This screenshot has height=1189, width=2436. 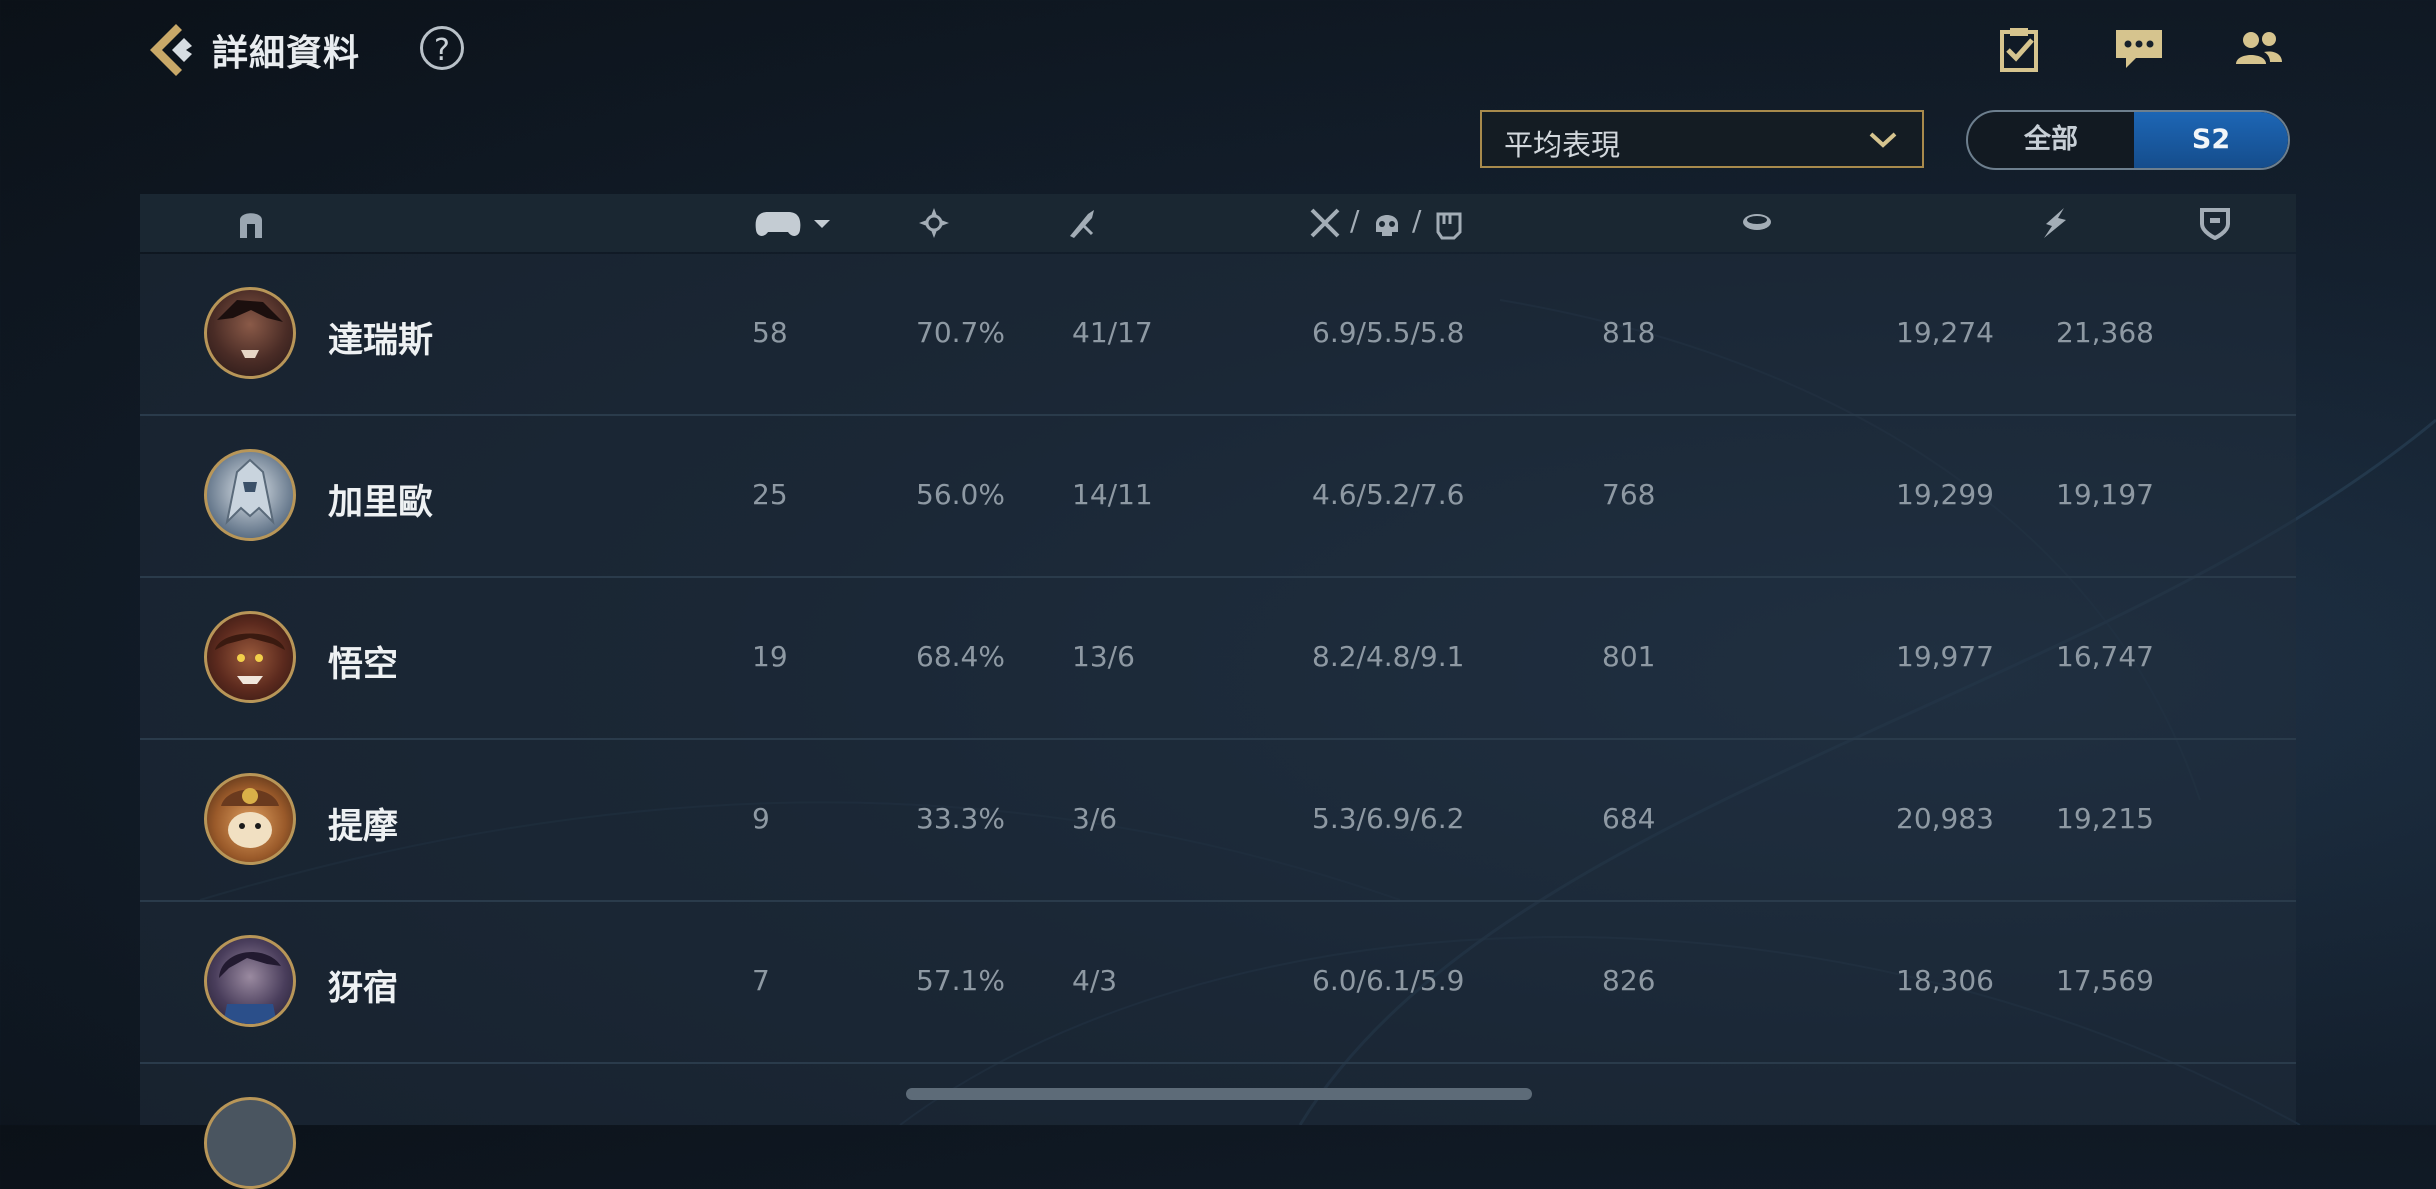 What do you see at coordinates (363, 665) in the screenshot?
I see `hero-name: 悟空` at bounding box center [363, 665].